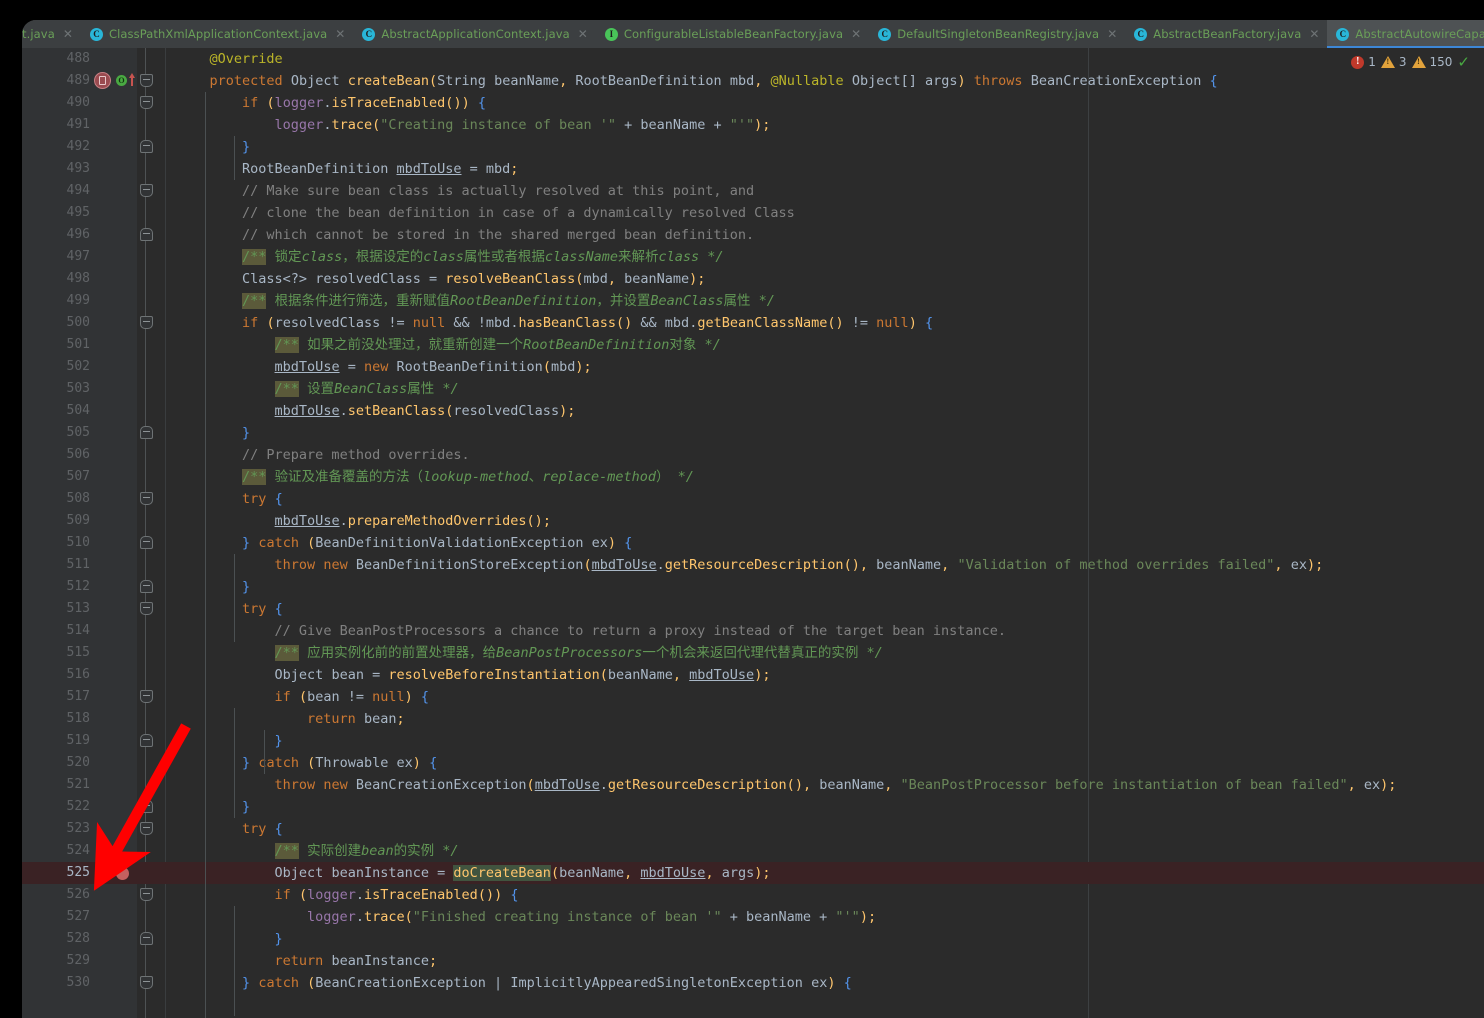 This screenshot has height=1018, width=1484. Describe the element at coordinates (78, 476) in the screenshot. I see `line-number: 507` at that location.